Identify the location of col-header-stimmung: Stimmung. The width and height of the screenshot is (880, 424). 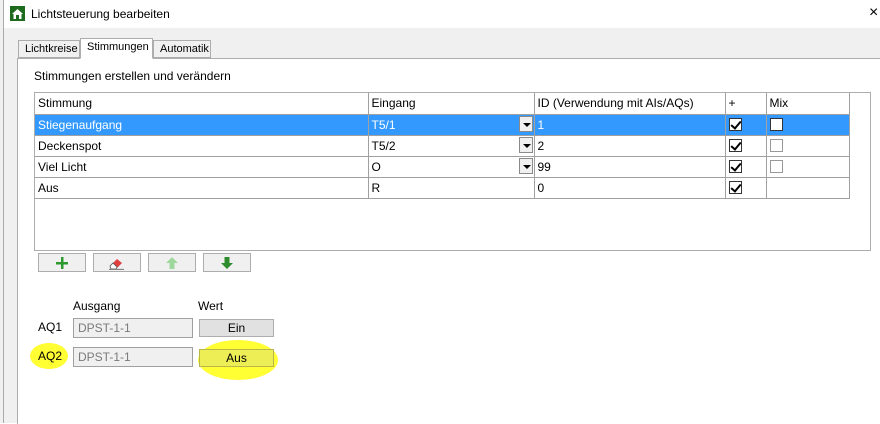
(202, 104).